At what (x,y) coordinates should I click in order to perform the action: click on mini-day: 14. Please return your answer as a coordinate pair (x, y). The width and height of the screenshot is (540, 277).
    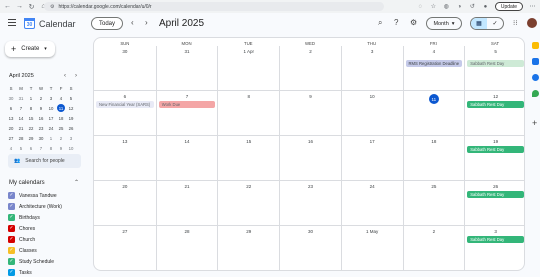
    Looking at the image, I should click on (21, 118).